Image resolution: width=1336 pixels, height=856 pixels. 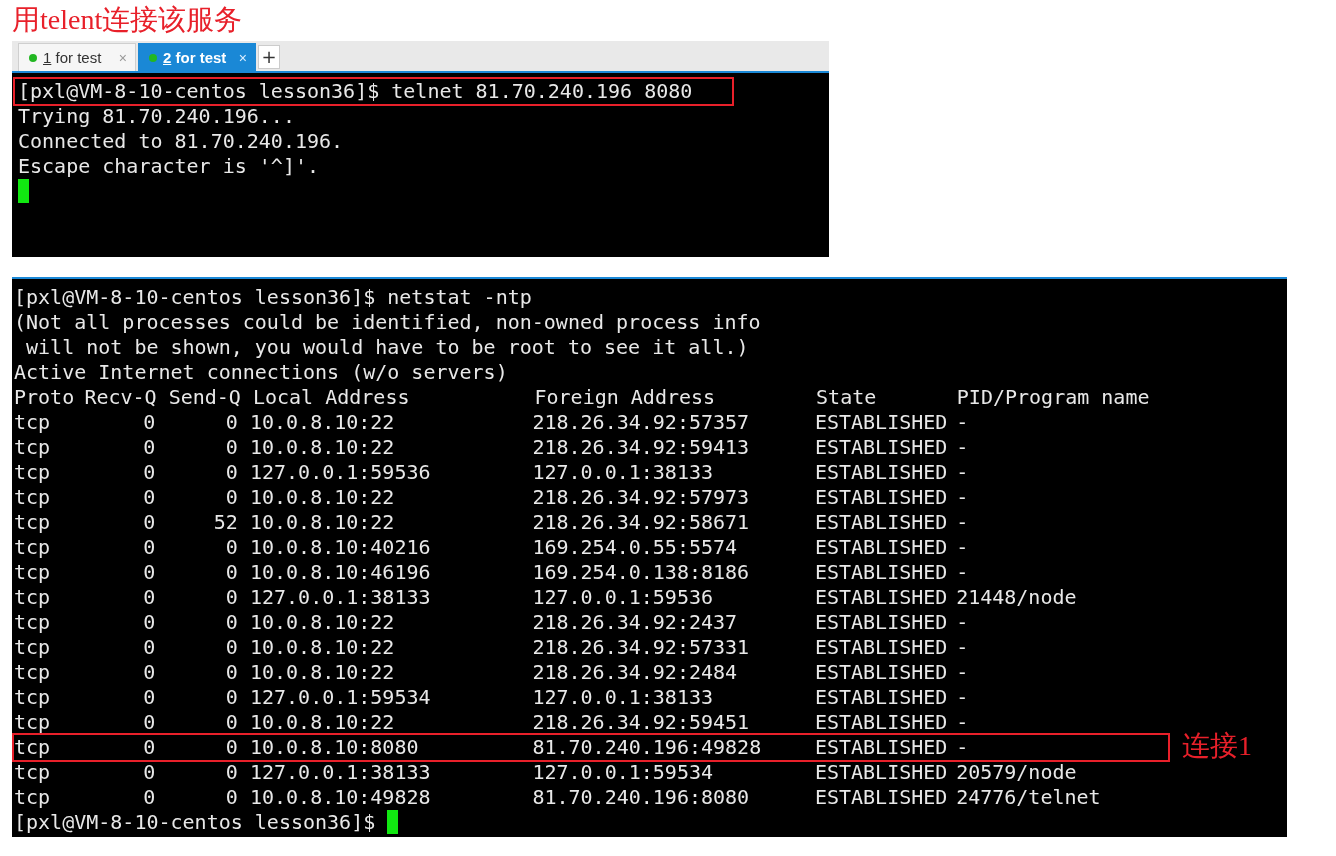 What do you see at coordinates (340, 547) in the screenshot?
I see `table-cell-text: 10.0.8.10:40216` at bounding box center [340, 547].